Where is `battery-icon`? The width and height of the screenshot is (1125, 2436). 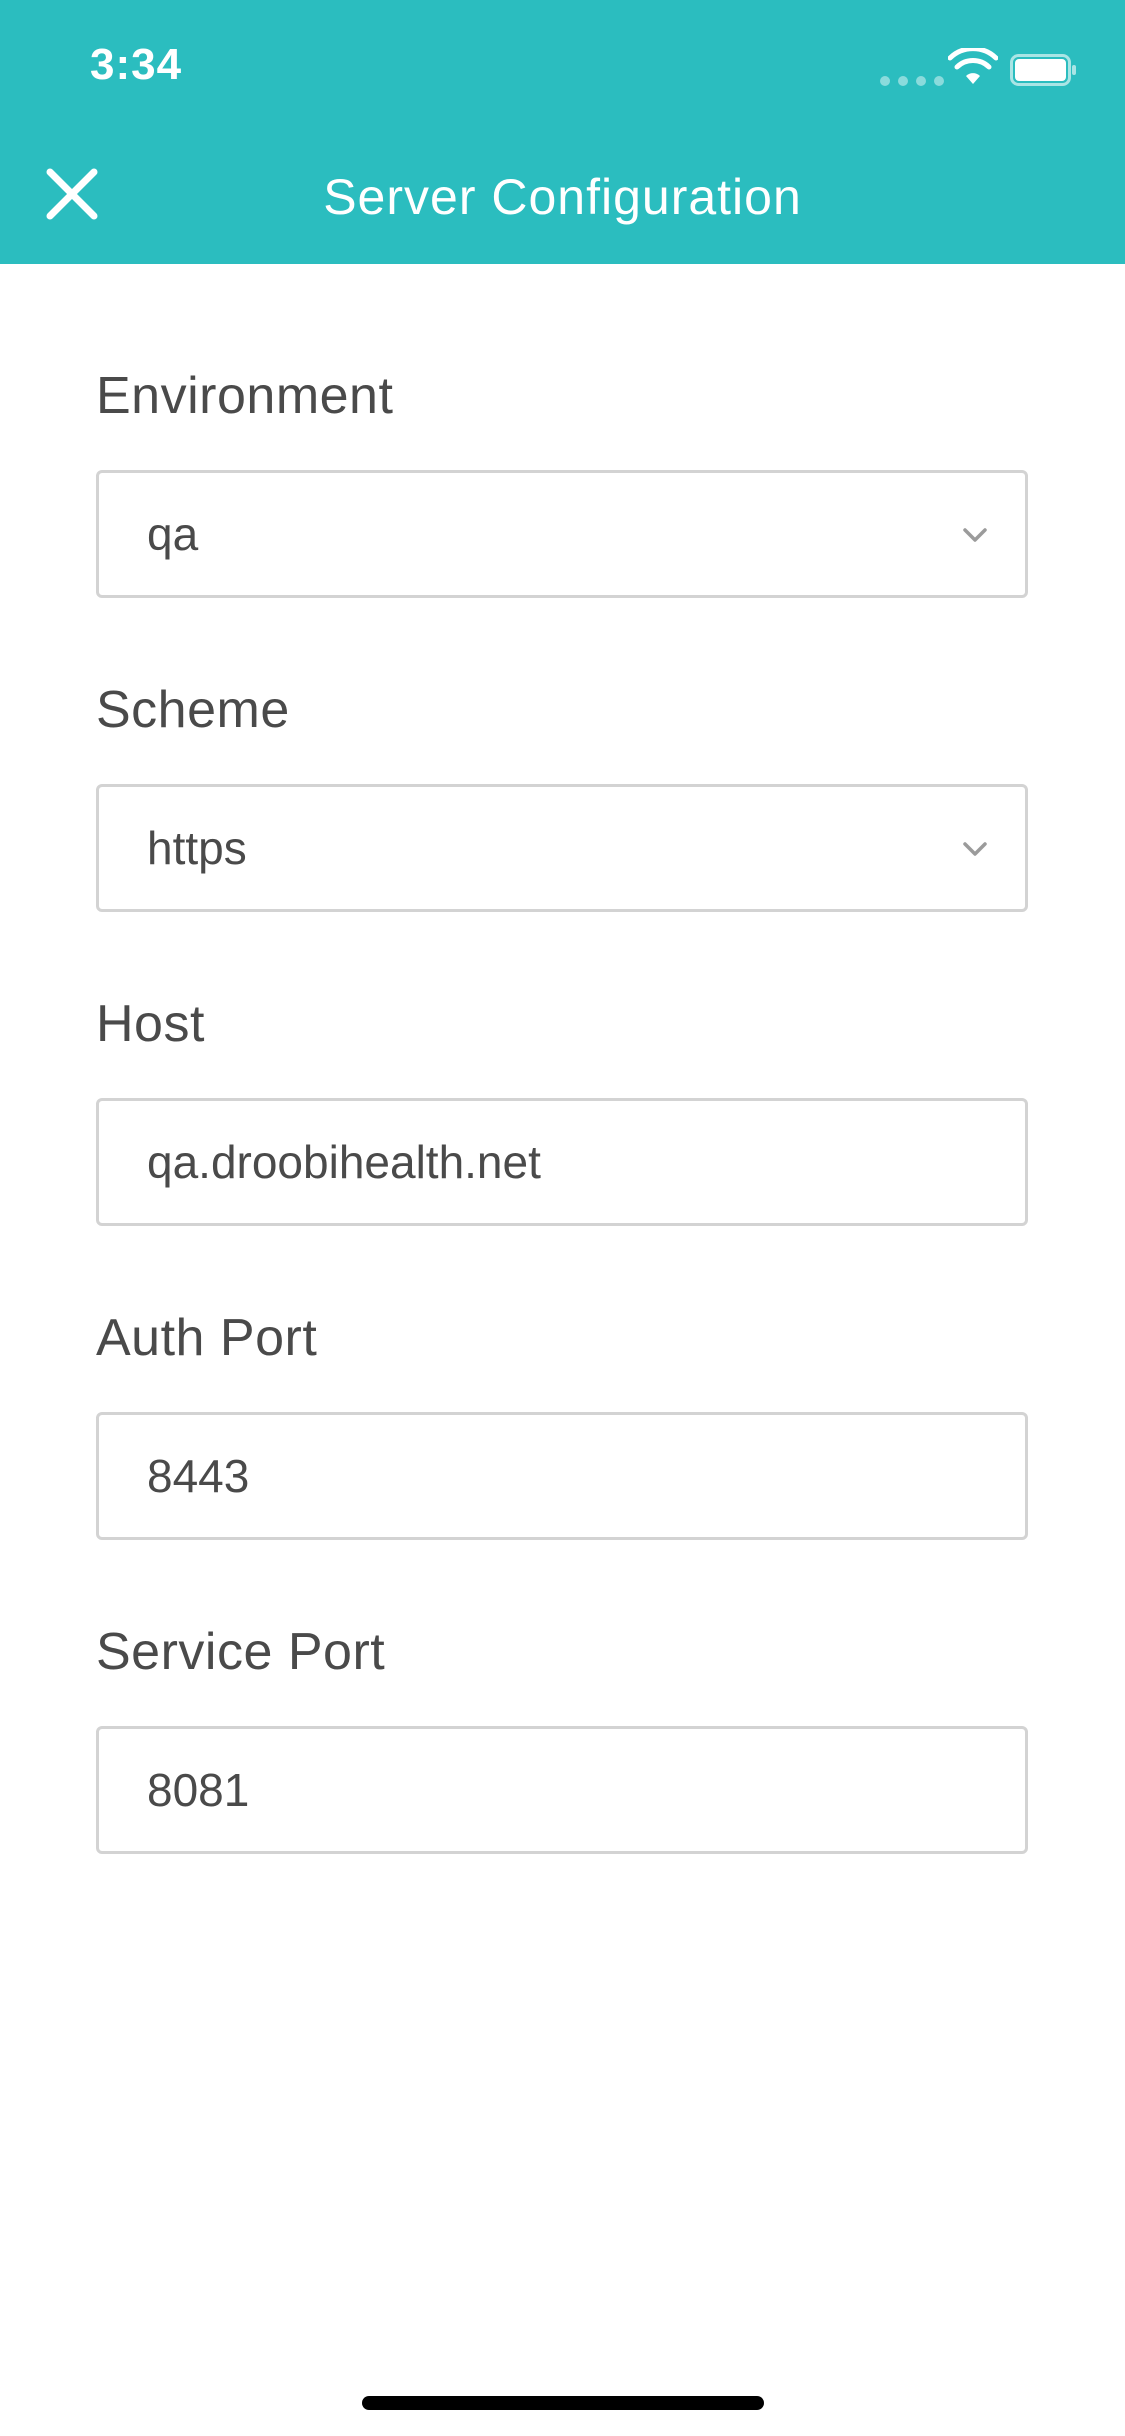
battery-icon is located at coordinates (1043, 70).